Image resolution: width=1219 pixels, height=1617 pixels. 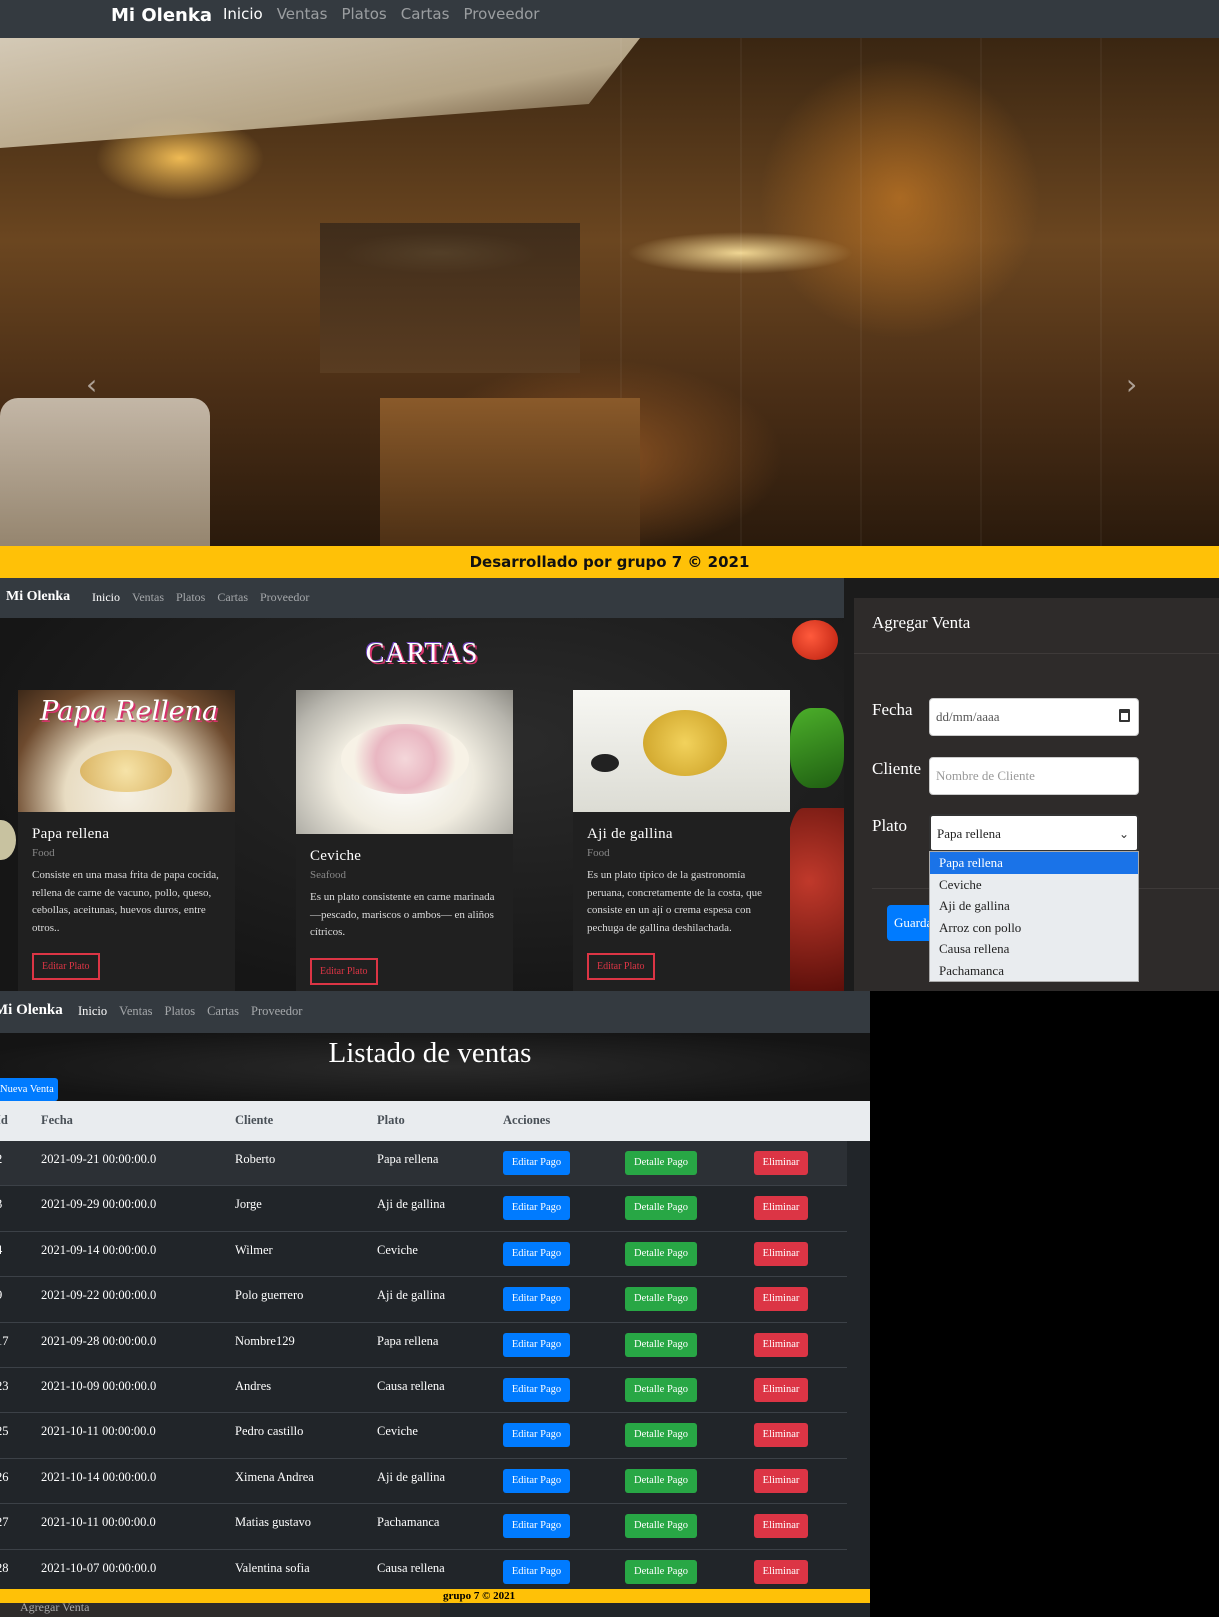 What do you see at coordinates (815, 899) in the screenshot?
I see `meat-decoration` at bounding box center [815, 899].